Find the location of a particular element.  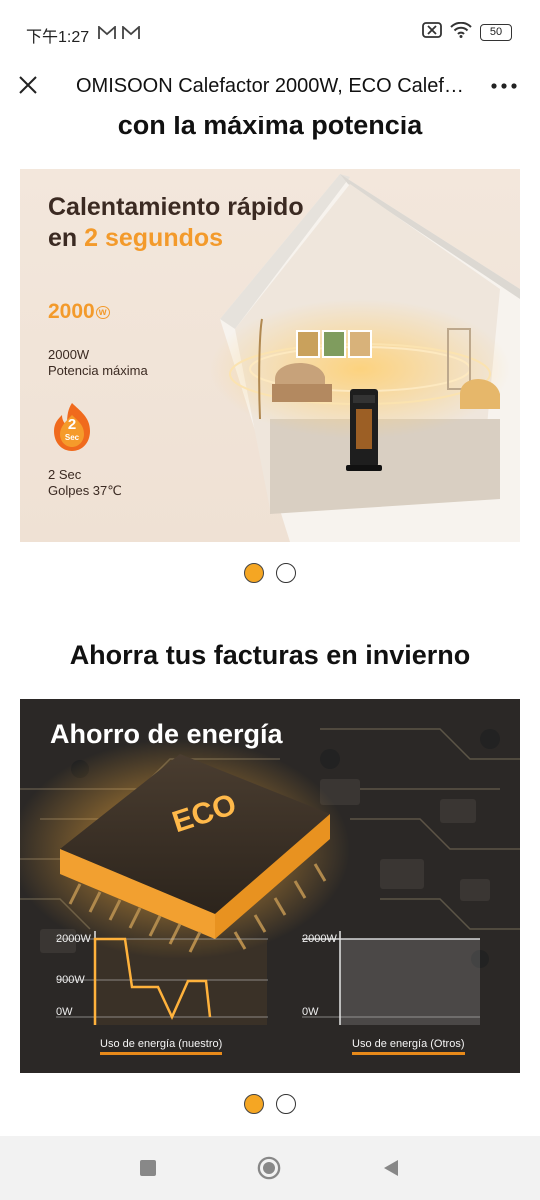

right-chart-y-label: 0W is located at coordinates (310, 1012).